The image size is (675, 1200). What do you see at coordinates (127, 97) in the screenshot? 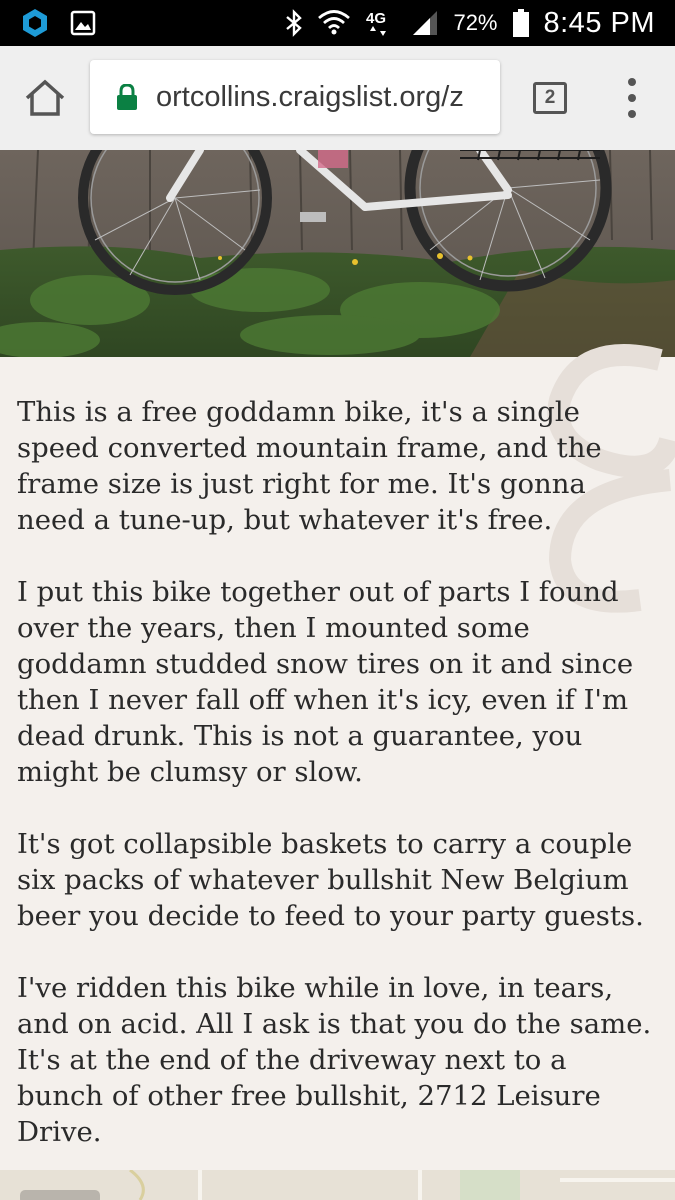
I see `lock-icon` at bounding box center [127, 97].